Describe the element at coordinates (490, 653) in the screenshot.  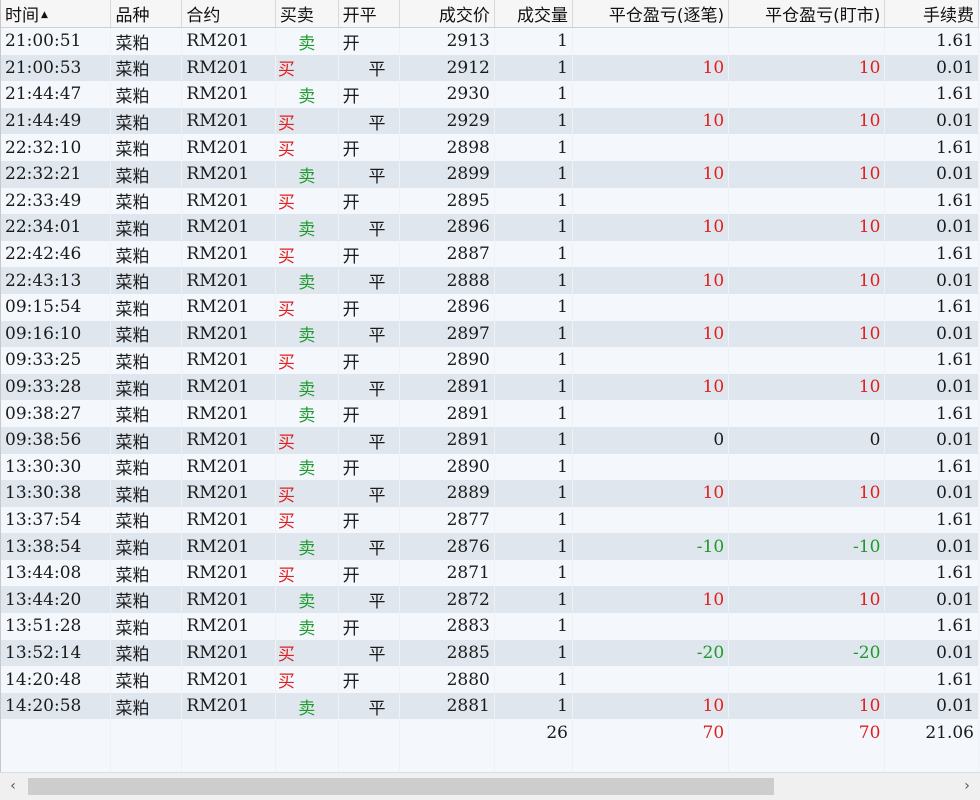
I see `table-row: 13:52:14 菜粕 RM201 买平 2885 1 -20 -20 0.01` at that location.